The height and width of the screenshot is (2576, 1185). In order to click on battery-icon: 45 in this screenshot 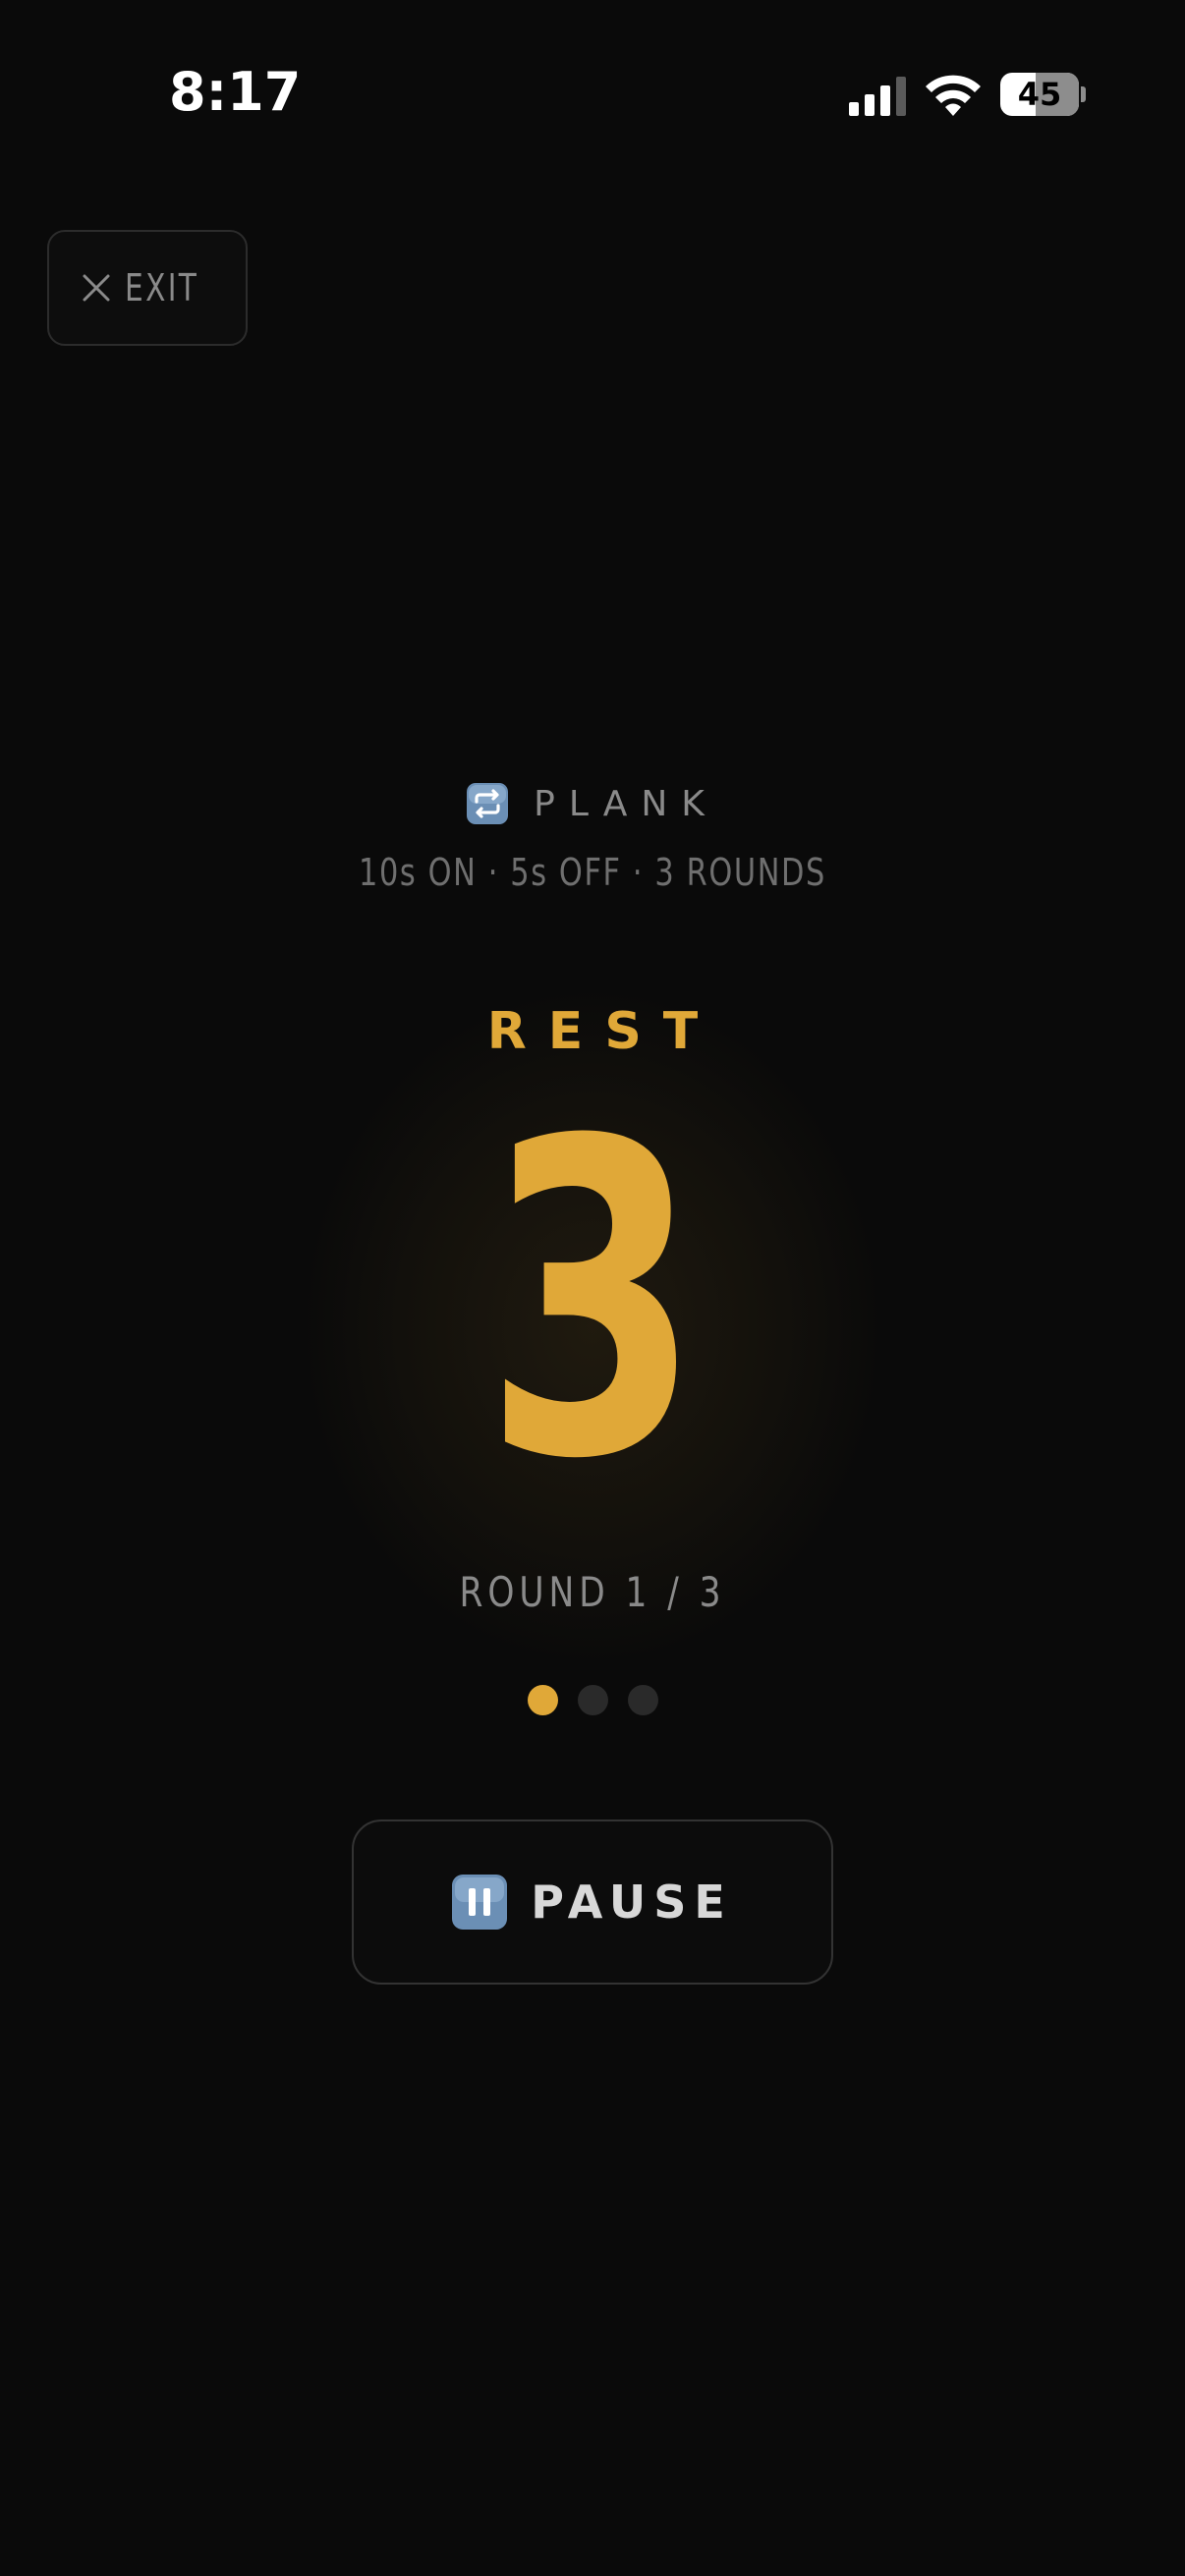, I will do `click(1040, 94)`.